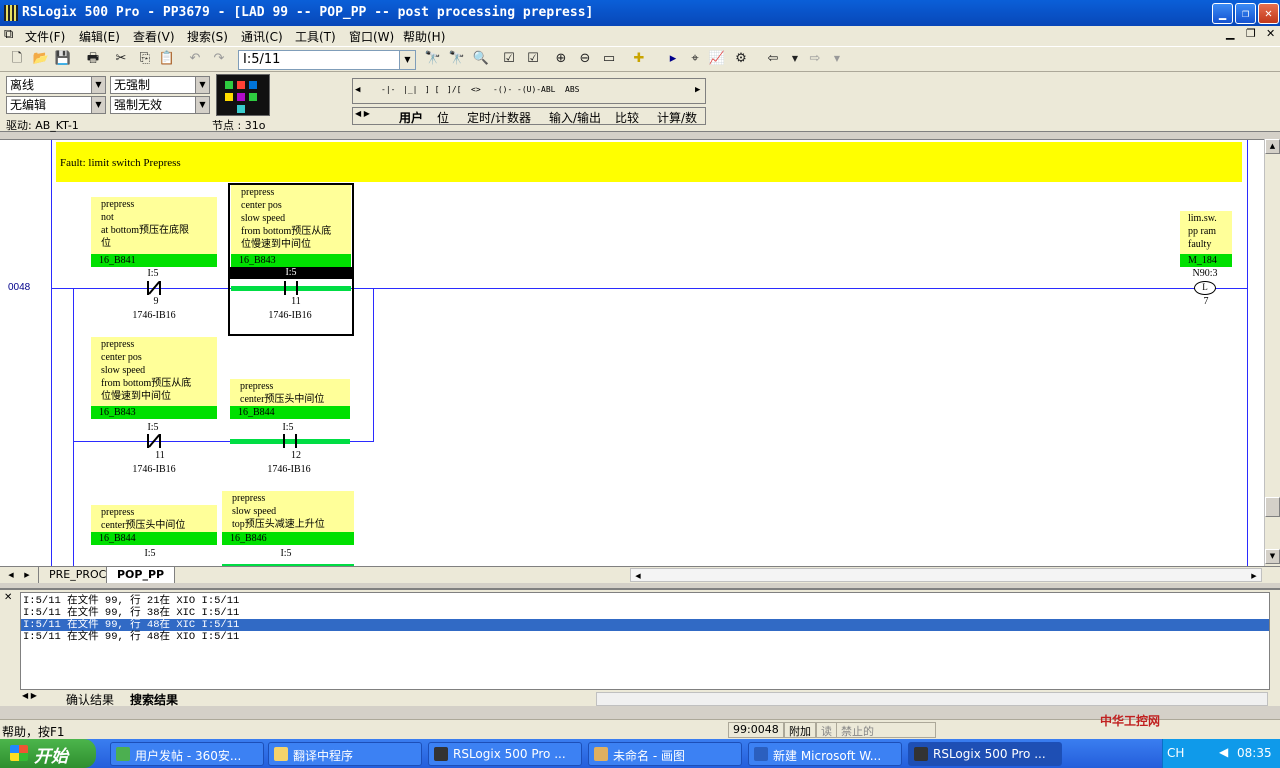  What do you see at coordinates (609, 59) in the screenshot?
I see `window-icon: ▭` at bounding box center [609, 59].